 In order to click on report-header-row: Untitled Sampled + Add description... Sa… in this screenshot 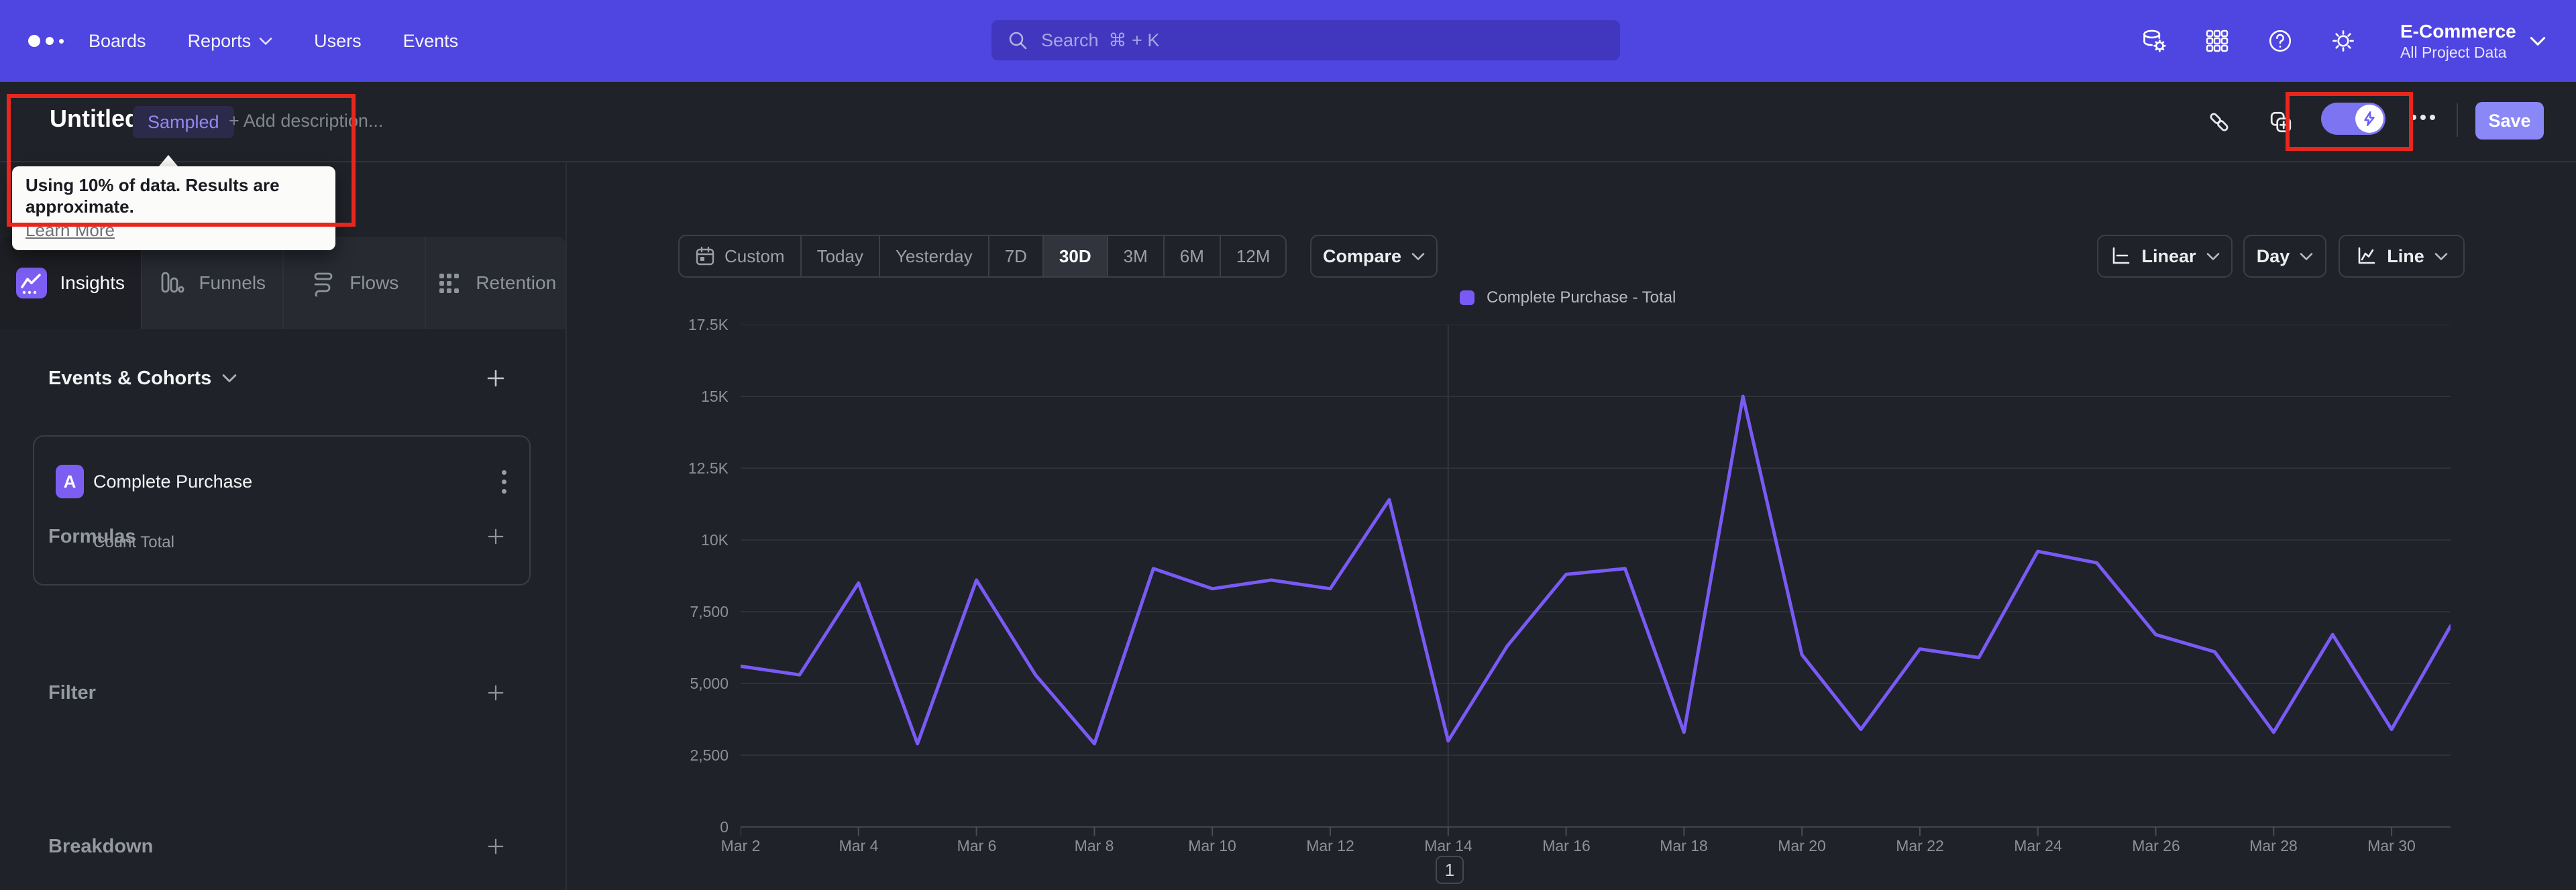, I will do `click(1288, 122)`.